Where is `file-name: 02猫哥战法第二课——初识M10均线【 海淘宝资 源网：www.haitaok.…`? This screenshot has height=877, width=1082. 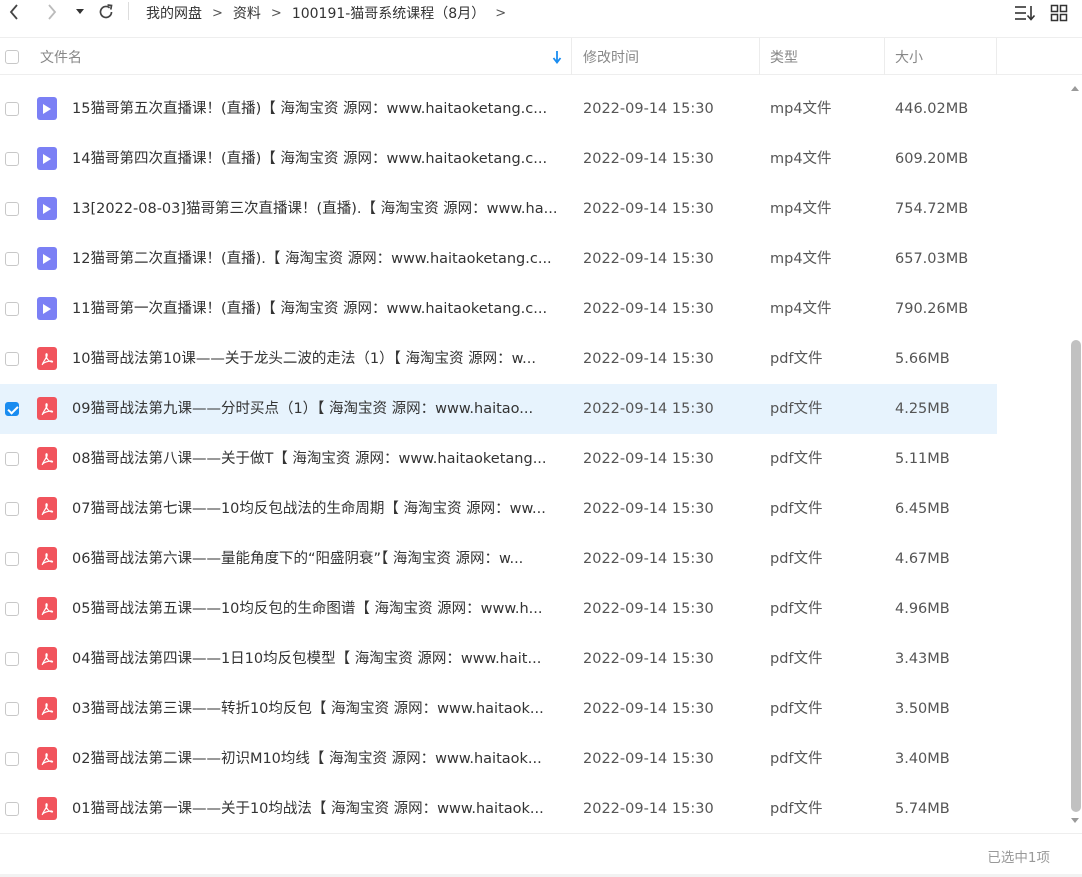 file-name: 02猫哥战法第二课——初识M10均线【 海淘宝资 源网：www.haitaok.… is located at coordinates (307, 759).